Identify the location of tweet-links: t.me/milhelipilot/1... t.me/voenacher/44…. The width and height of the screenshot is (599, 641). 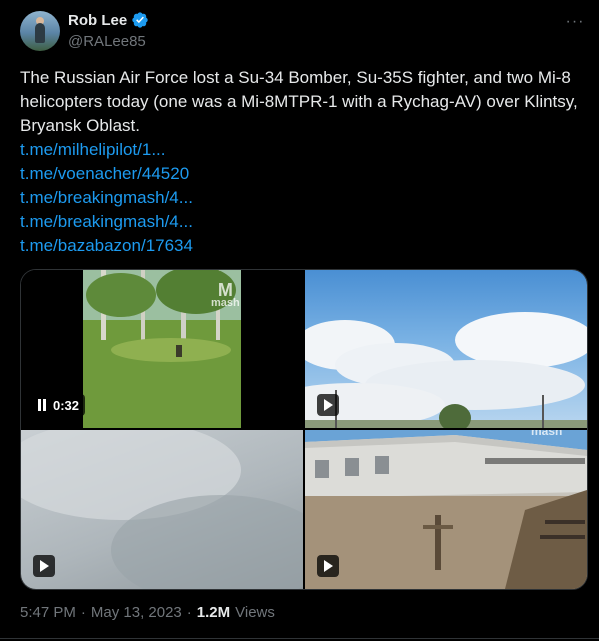
(106, 198).